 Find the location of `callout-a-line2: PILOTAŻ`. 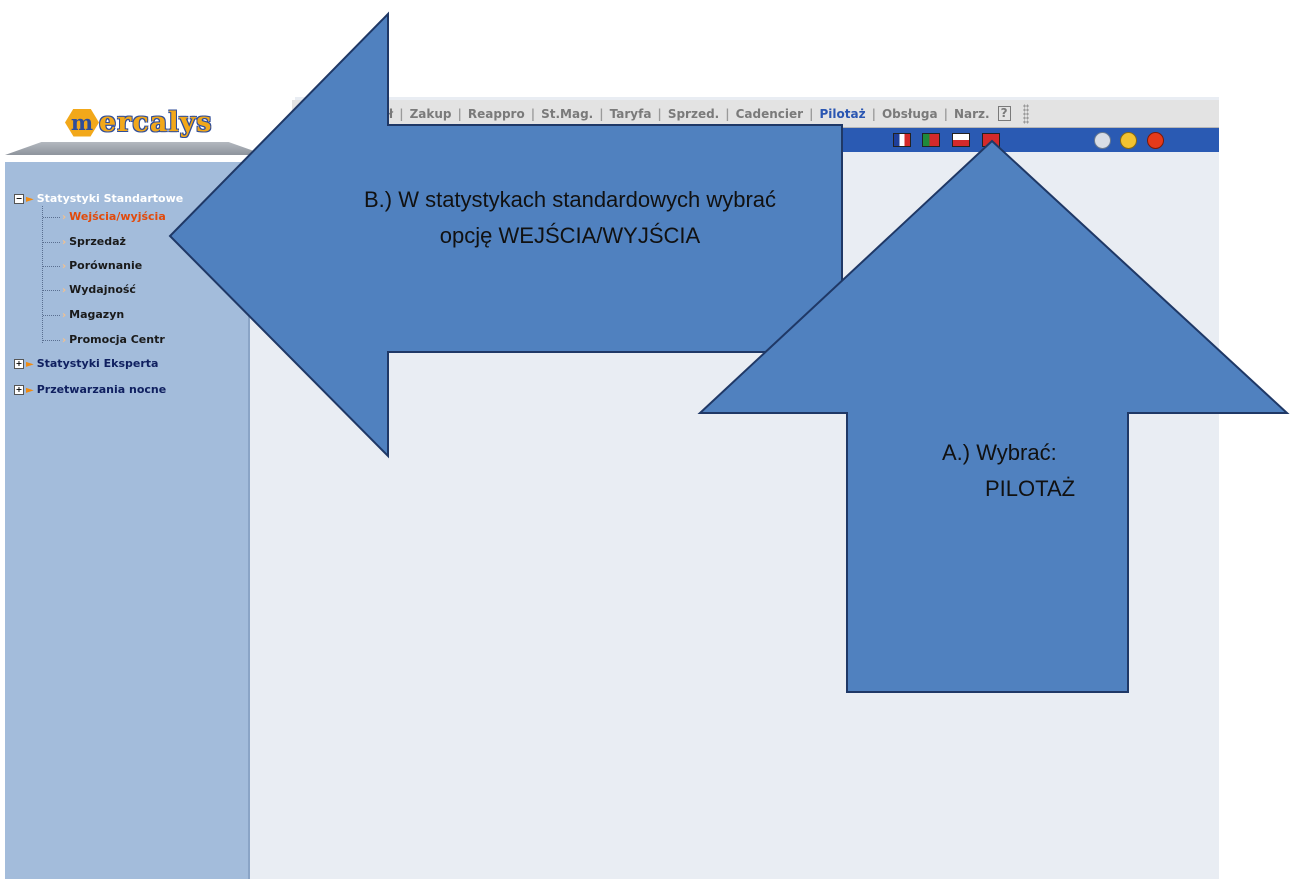

callout-a-line2: PILOTAŻ is located at coordinates (1030, 488).